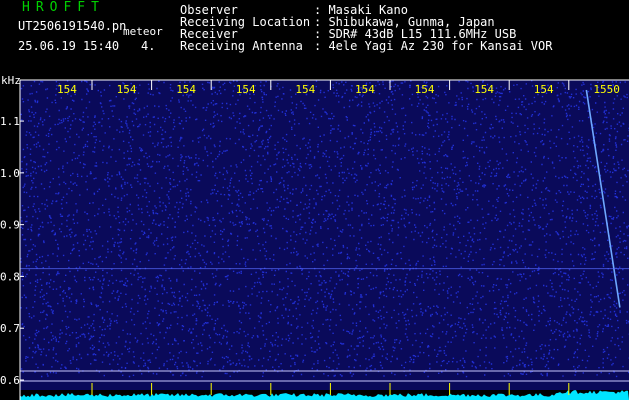 The height and width of the screenshot is (400, 629). What do you see at coordinates (10, 173) in the screenshot?
I see `y-tick-label: 1.0` at bounding box center [10, 173].